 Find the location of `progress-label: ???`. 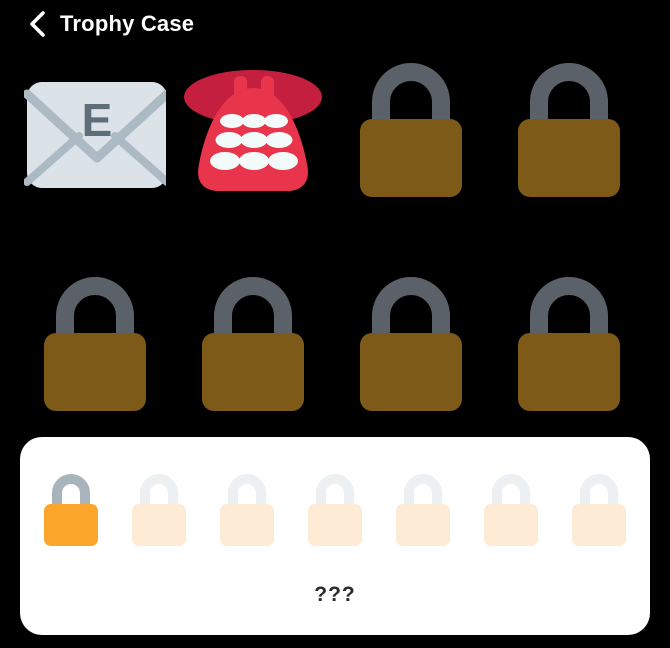

progress-label: ??? is located at coordinates (335, 594).